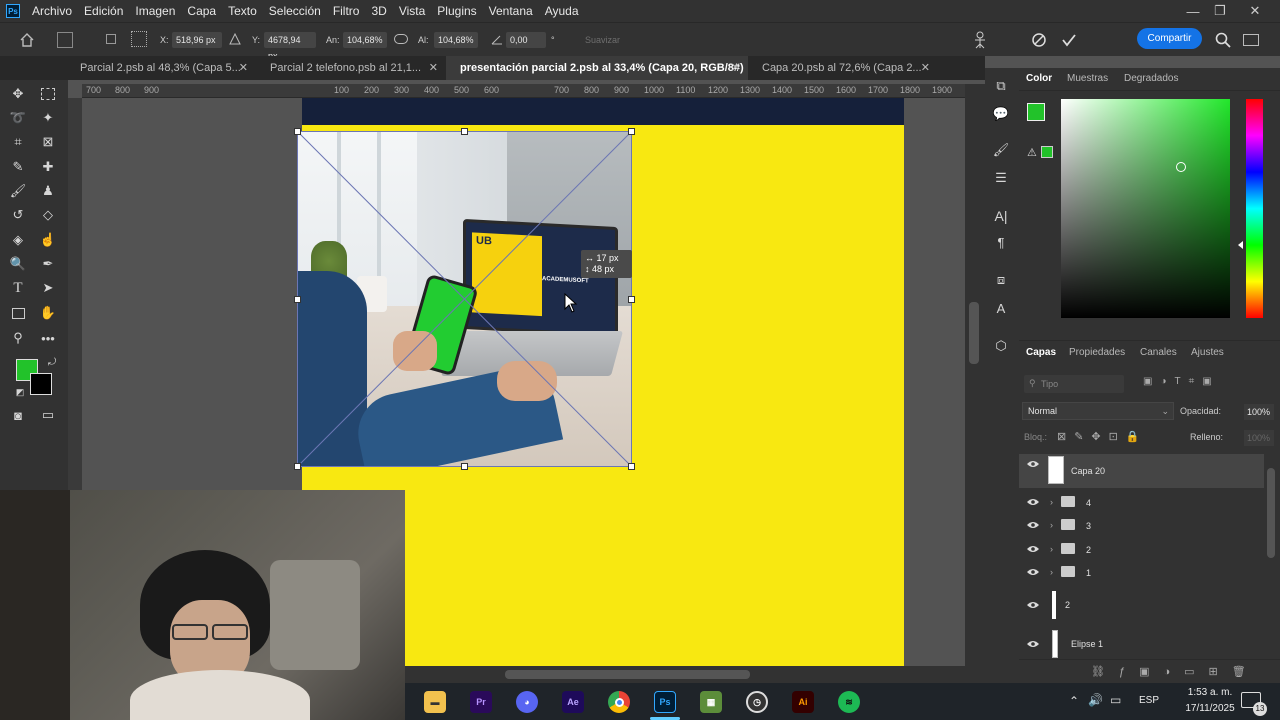 The height and width of the screenshot is (720, 1280). I want to click on quick-mask-icon: ◙, so click(18, 415).